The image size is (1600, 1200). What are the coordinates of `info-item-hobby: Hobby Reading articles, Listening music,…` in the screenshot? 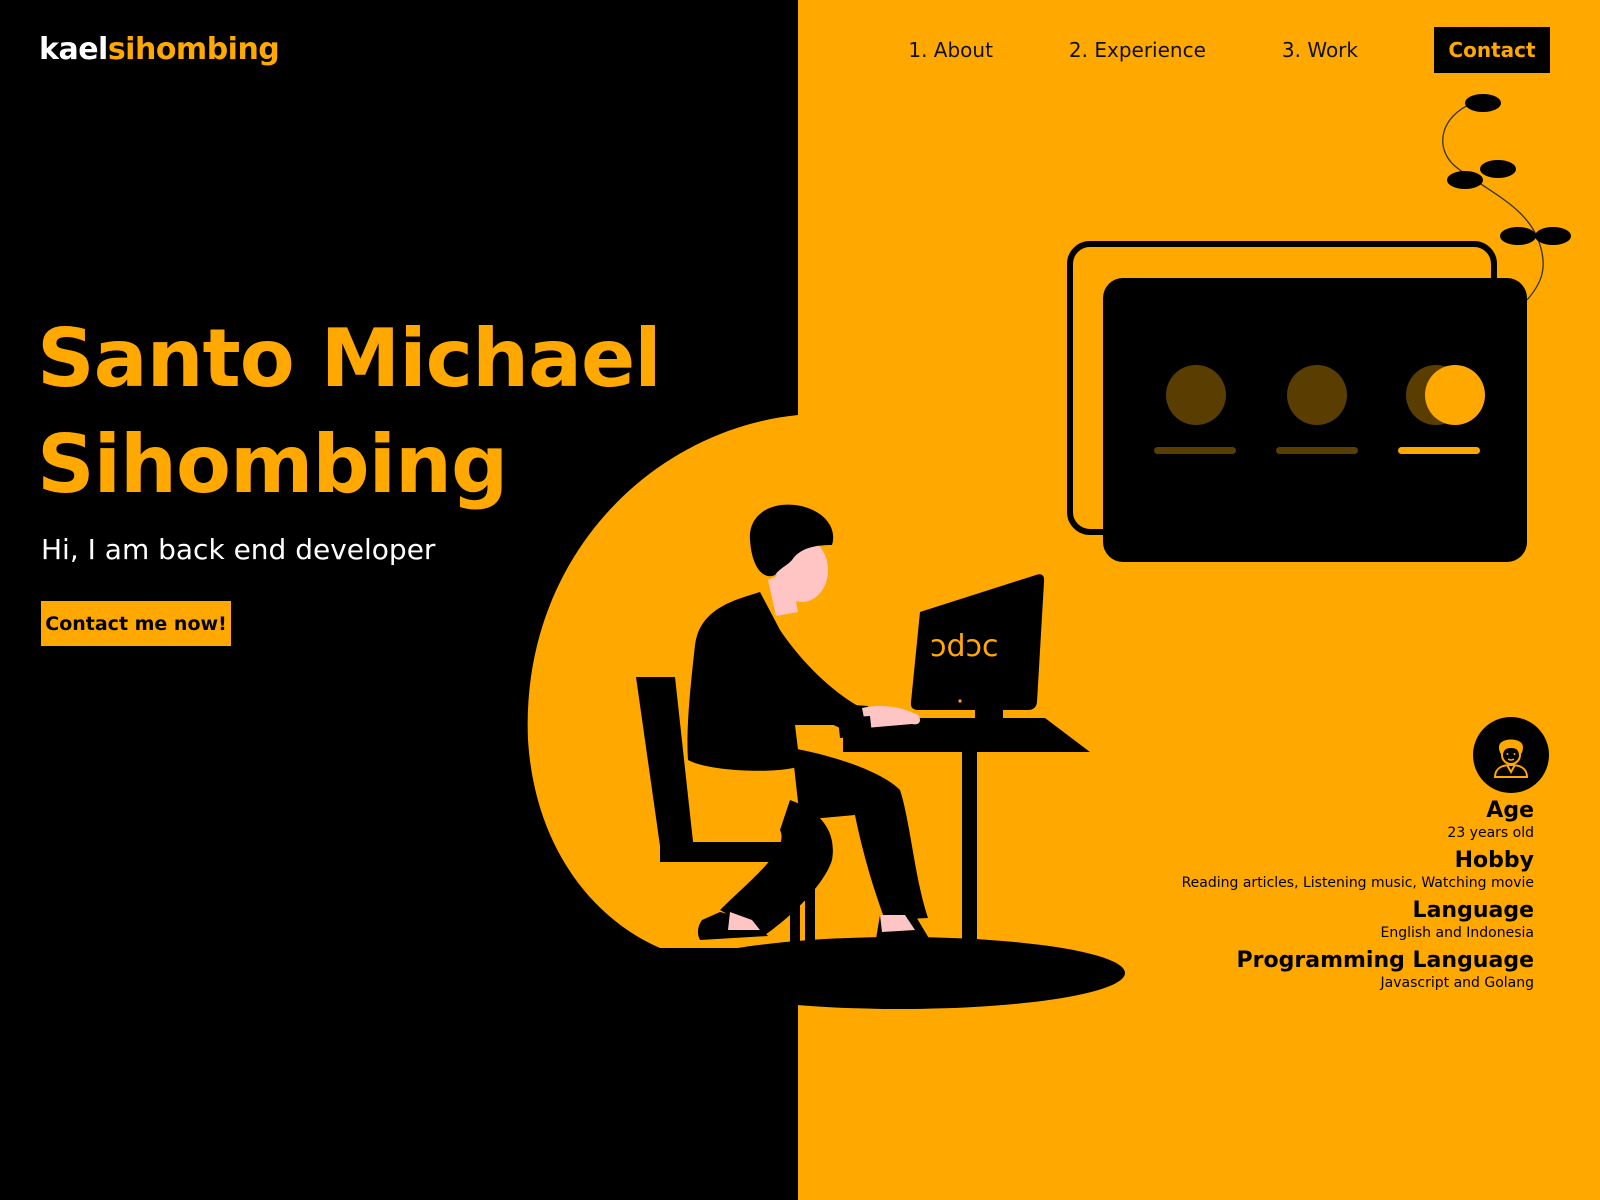 It's located at (1358, 870).